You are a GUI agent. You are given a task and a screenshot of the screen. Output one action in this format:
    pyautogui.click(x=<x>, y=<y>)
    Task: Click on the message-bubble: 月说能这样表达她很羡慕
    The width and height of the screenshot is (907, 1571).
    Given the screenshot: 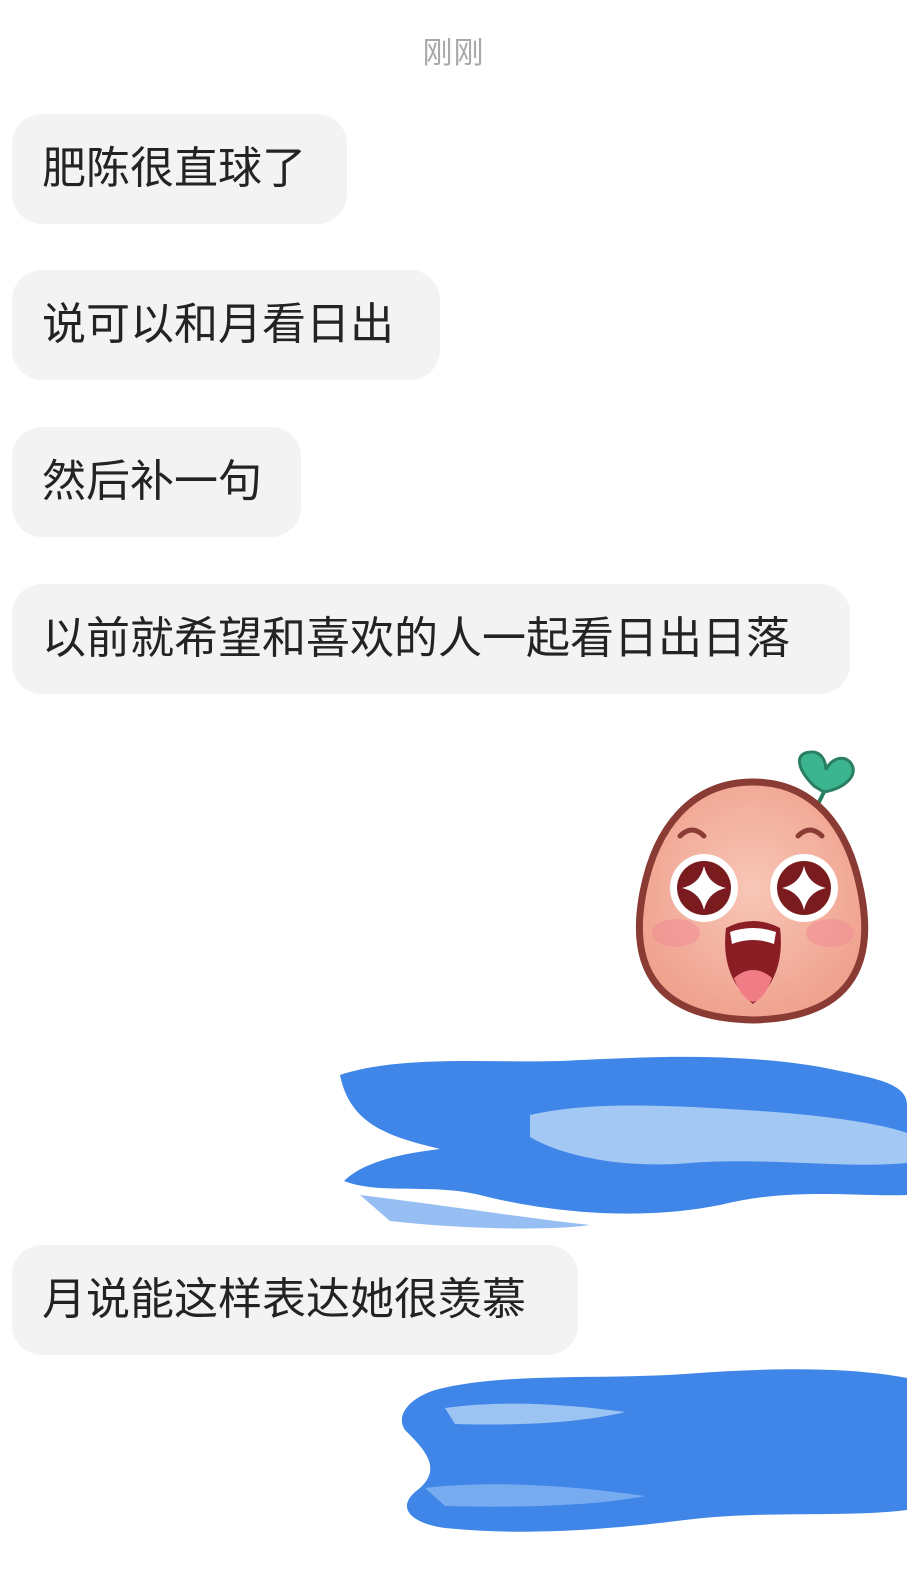 What is the action you would take?
    pyautogui.click(x=295, y=1300)
    